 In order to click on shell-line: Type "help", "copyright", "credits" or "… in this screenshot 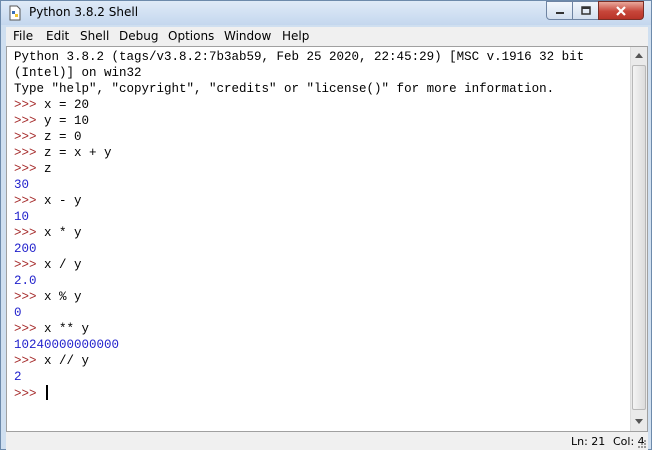, I will do `click(323, 89)`.